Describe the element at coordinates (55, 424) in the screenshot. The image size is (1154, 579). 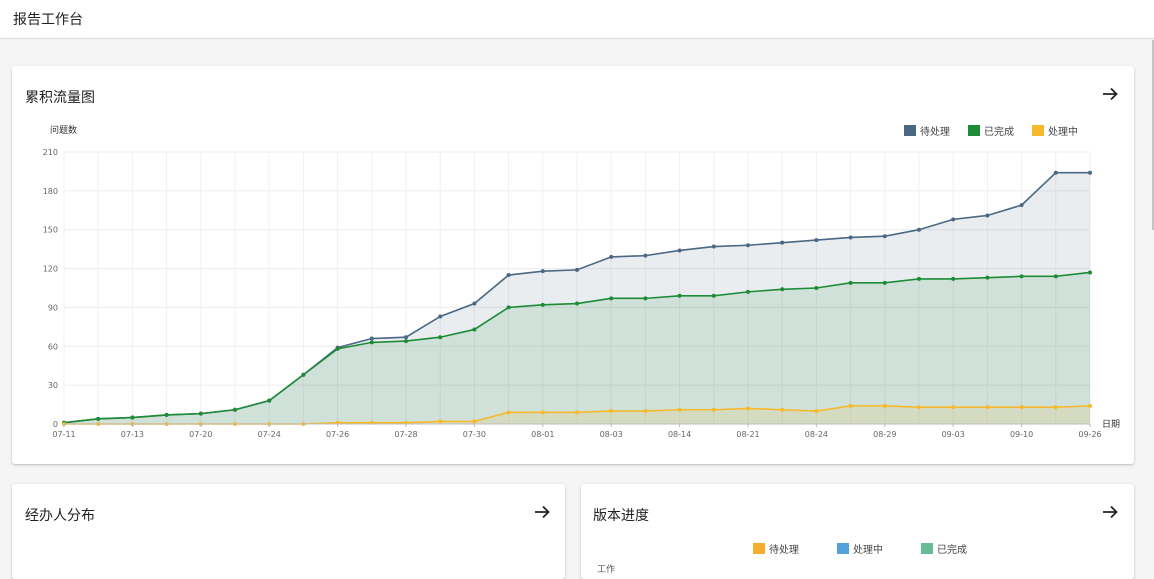
I see `y-tick-label: 0` at that location.